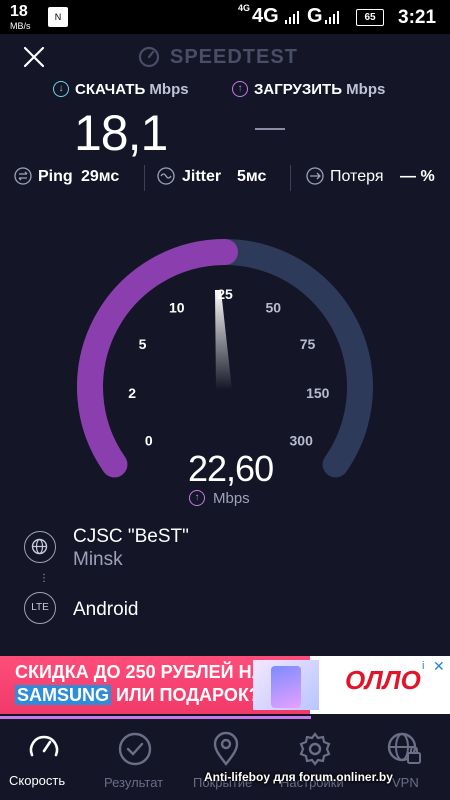  Describe the element at coordinates (40, 608) in the screenshot. I see `lte-icon: LTE` at that location.